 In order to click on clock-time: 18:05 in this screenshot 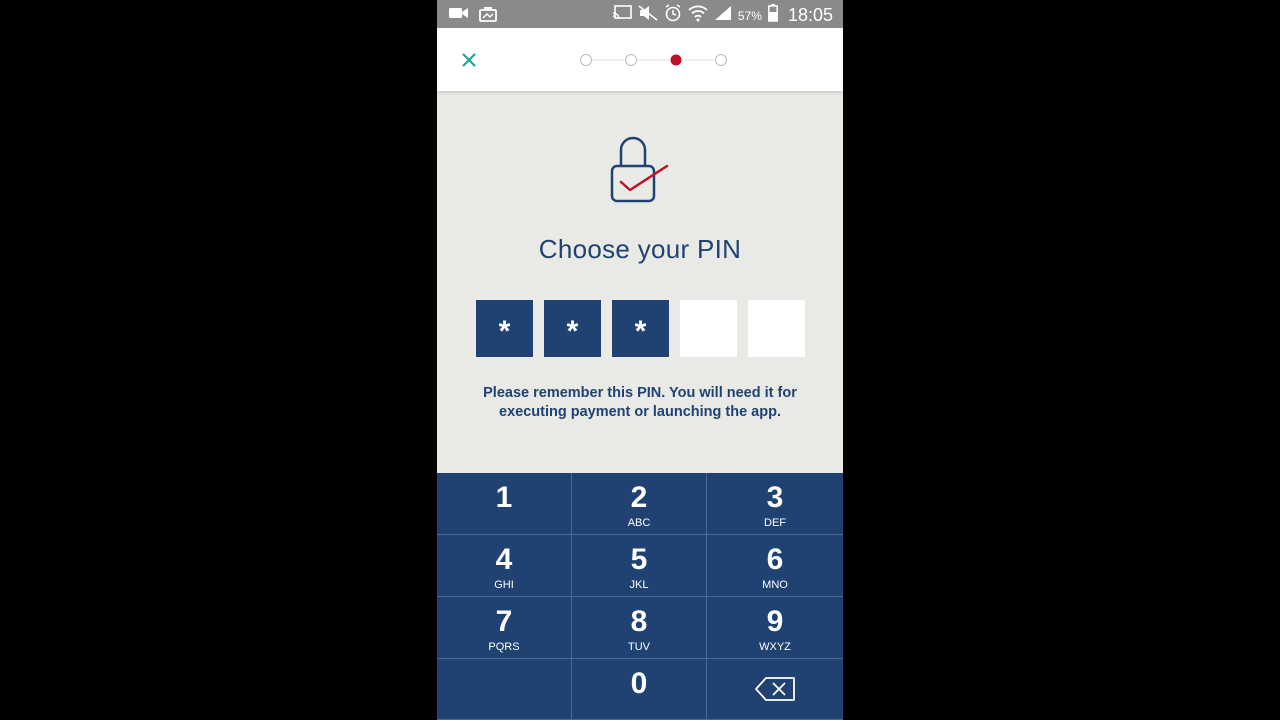, I will do `click(810, 15)`.